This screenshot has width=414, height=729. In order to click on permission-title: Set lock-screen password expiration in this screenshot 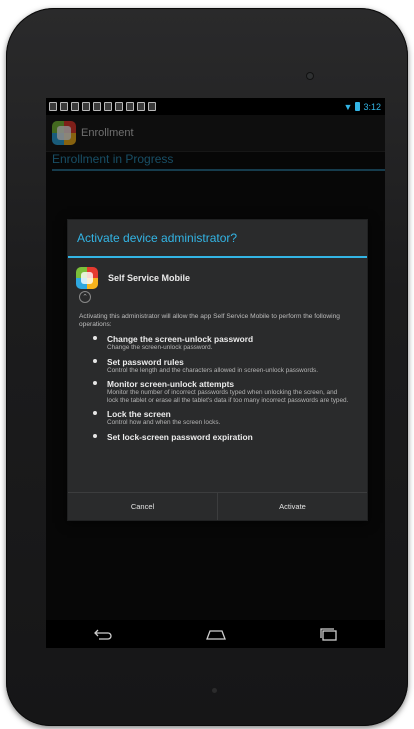, I will do `click(180, 436)`.